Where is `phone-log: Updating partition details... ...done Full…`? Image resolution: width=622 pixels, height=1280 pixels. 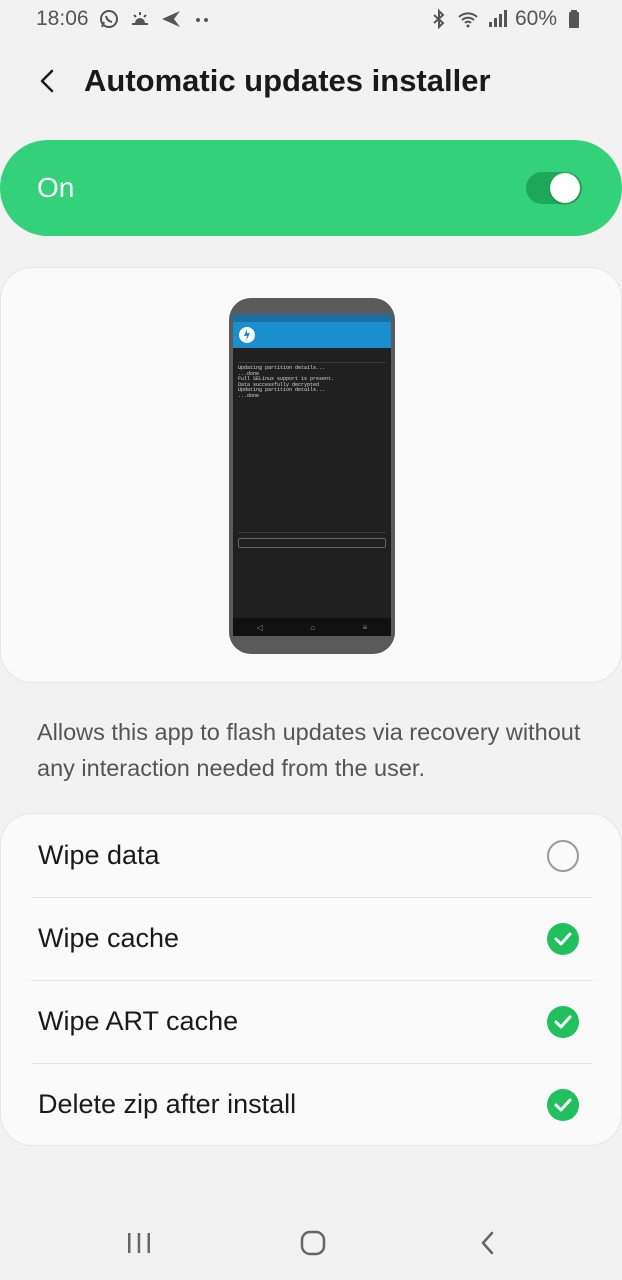
phone-log: Updating partition details... ...done Full… is located at coordinates (312, 382).